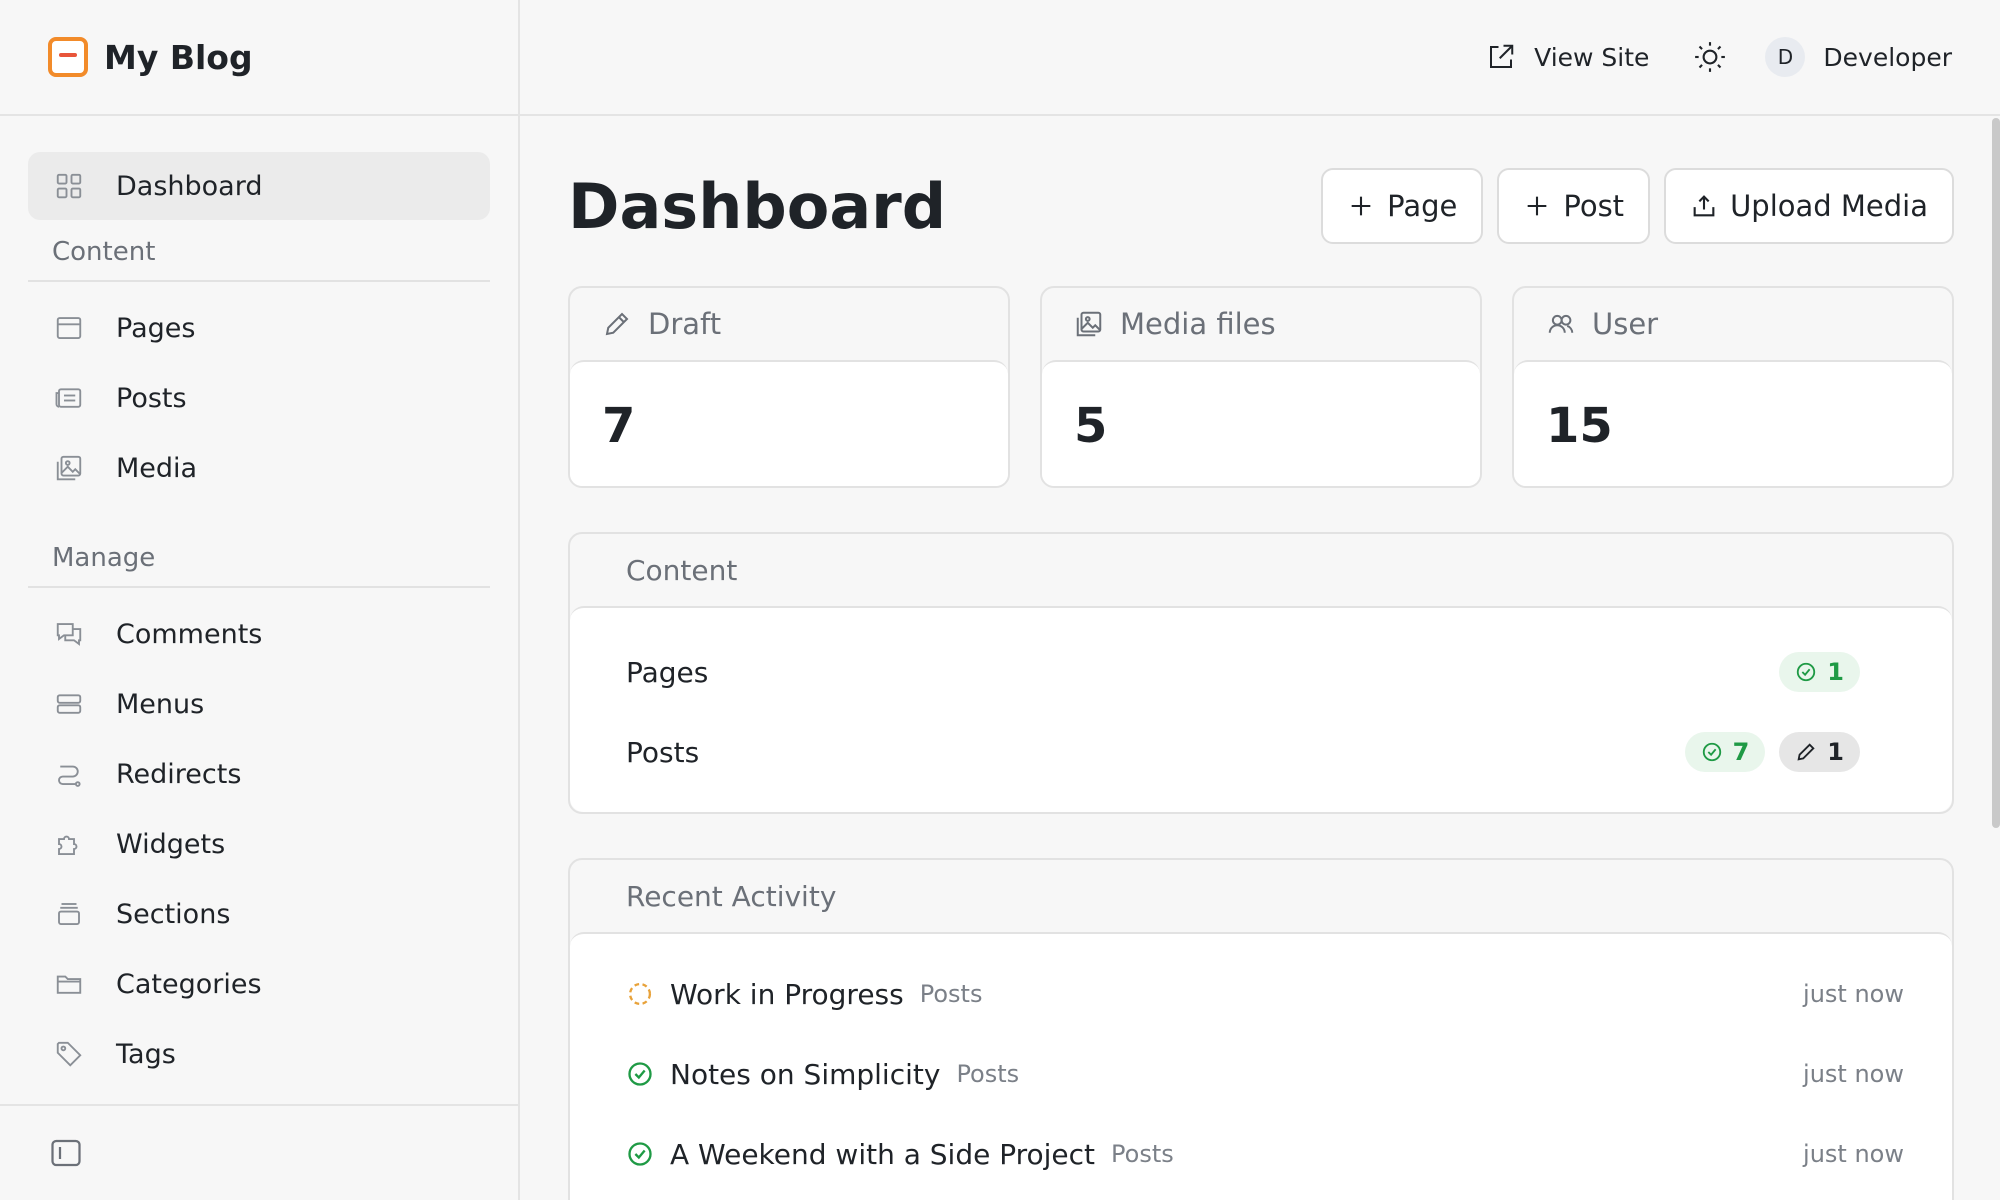 This screenshot has width=2000, height=1200. Describe the element at coordinates (757, 206) in the screenshot. I see `page-title: Dashboard` at that location.